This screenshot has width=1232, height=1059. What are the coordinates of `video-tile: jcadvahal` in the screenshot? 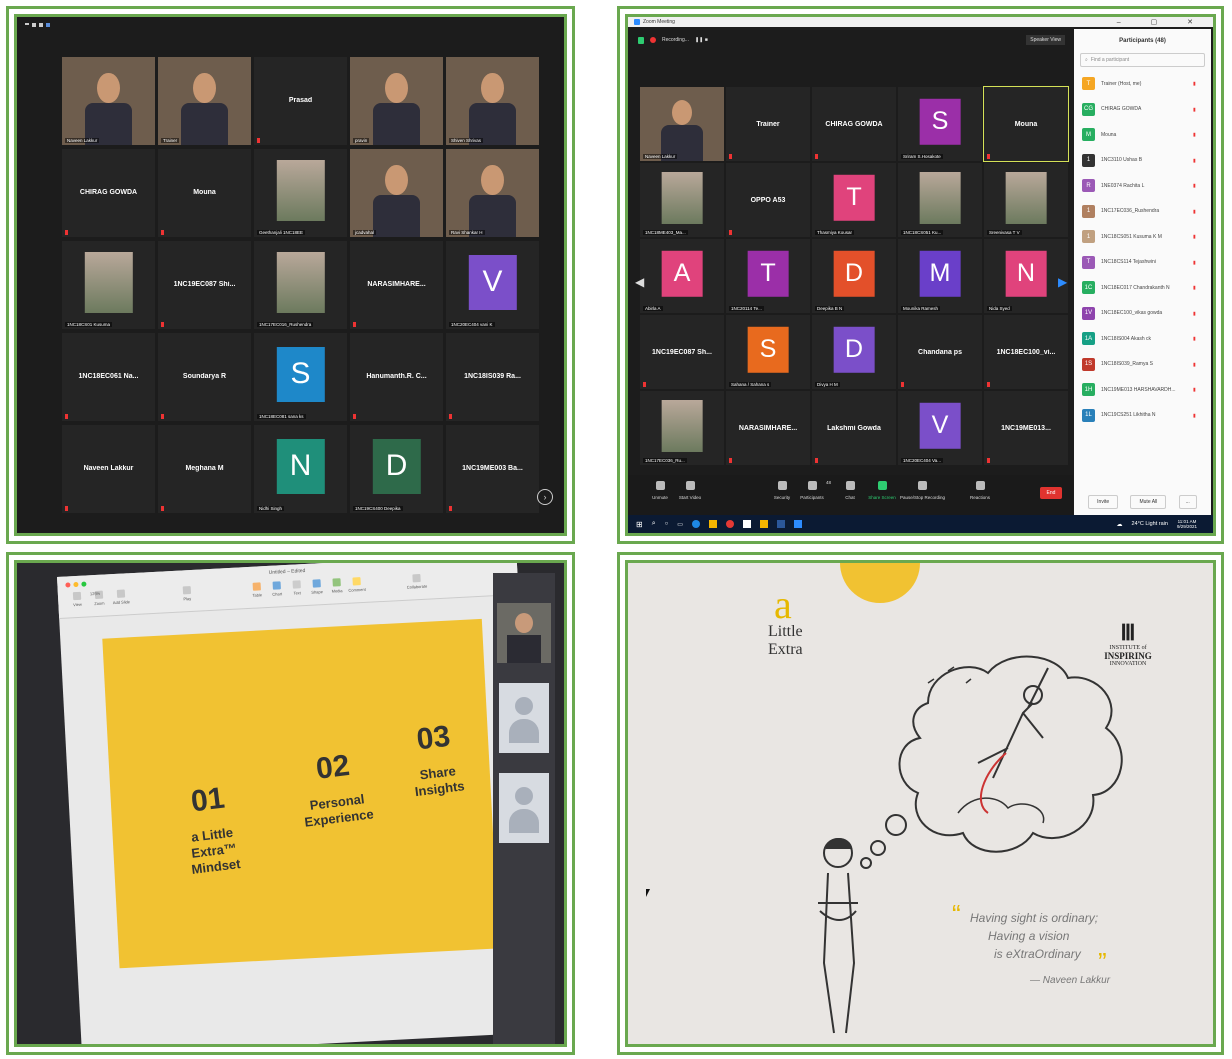 It's located at (396, 193).